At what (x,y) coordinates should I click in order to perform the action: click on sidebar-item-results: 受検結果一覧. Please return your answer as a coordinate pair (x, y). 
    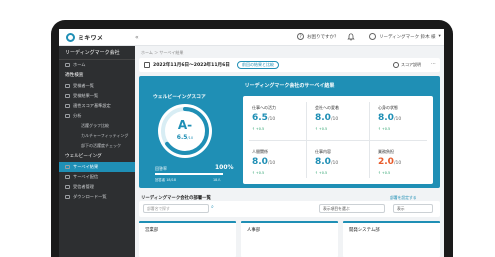
    Looking at the image, I should click on (97, 96).